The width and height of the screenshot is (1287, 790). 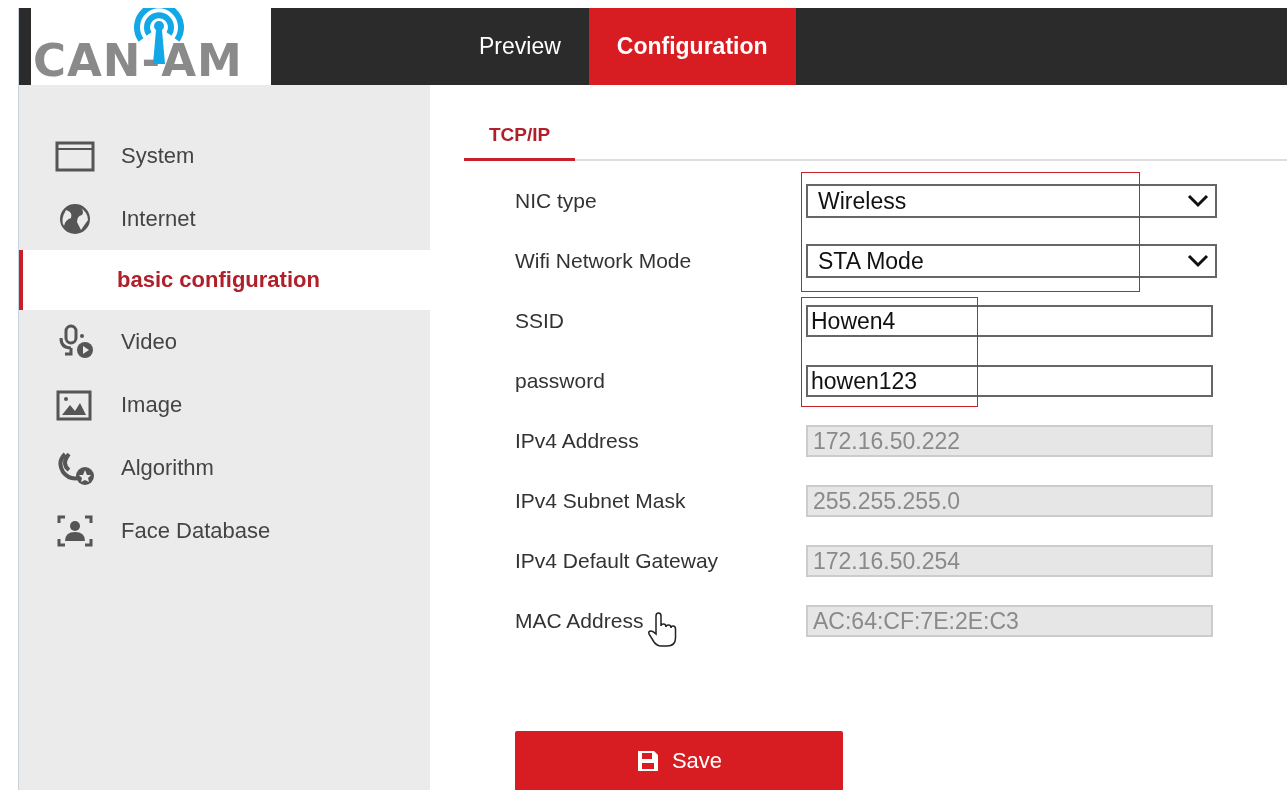 I want to click on save-icon, so click(x=647, y=761).